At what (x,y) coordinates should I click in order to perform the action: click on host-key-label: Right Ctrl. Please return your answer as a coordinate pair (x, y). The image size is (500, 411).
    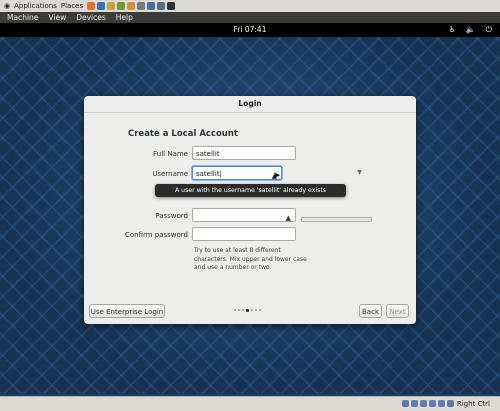
    Looking at the image, I should click on (473, 404).